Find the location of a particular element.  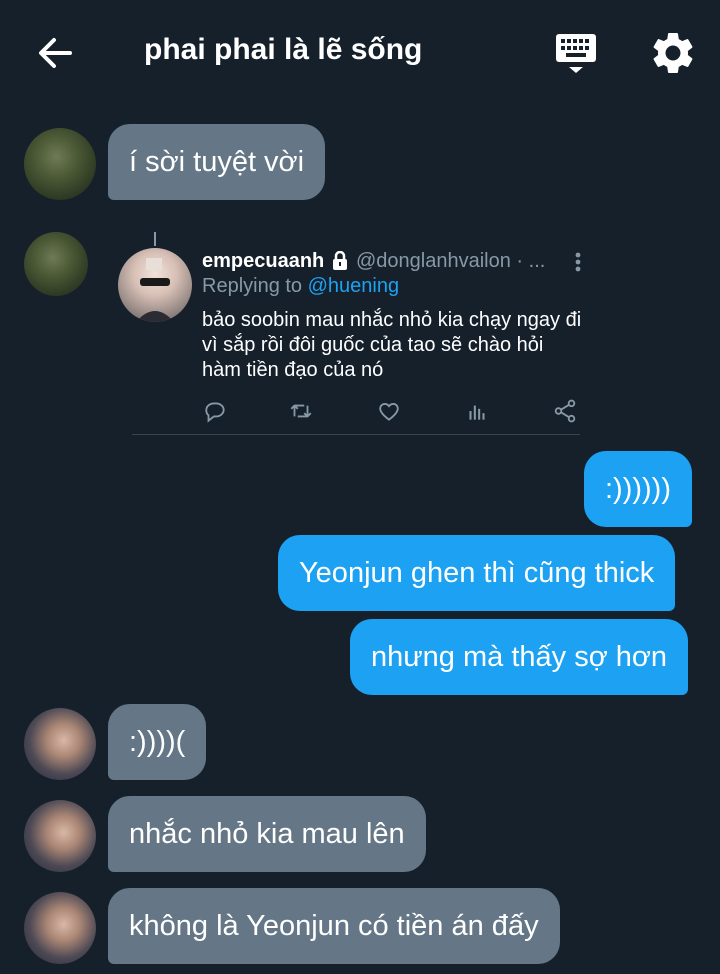

like-icon is located at coordinates (389, 412).